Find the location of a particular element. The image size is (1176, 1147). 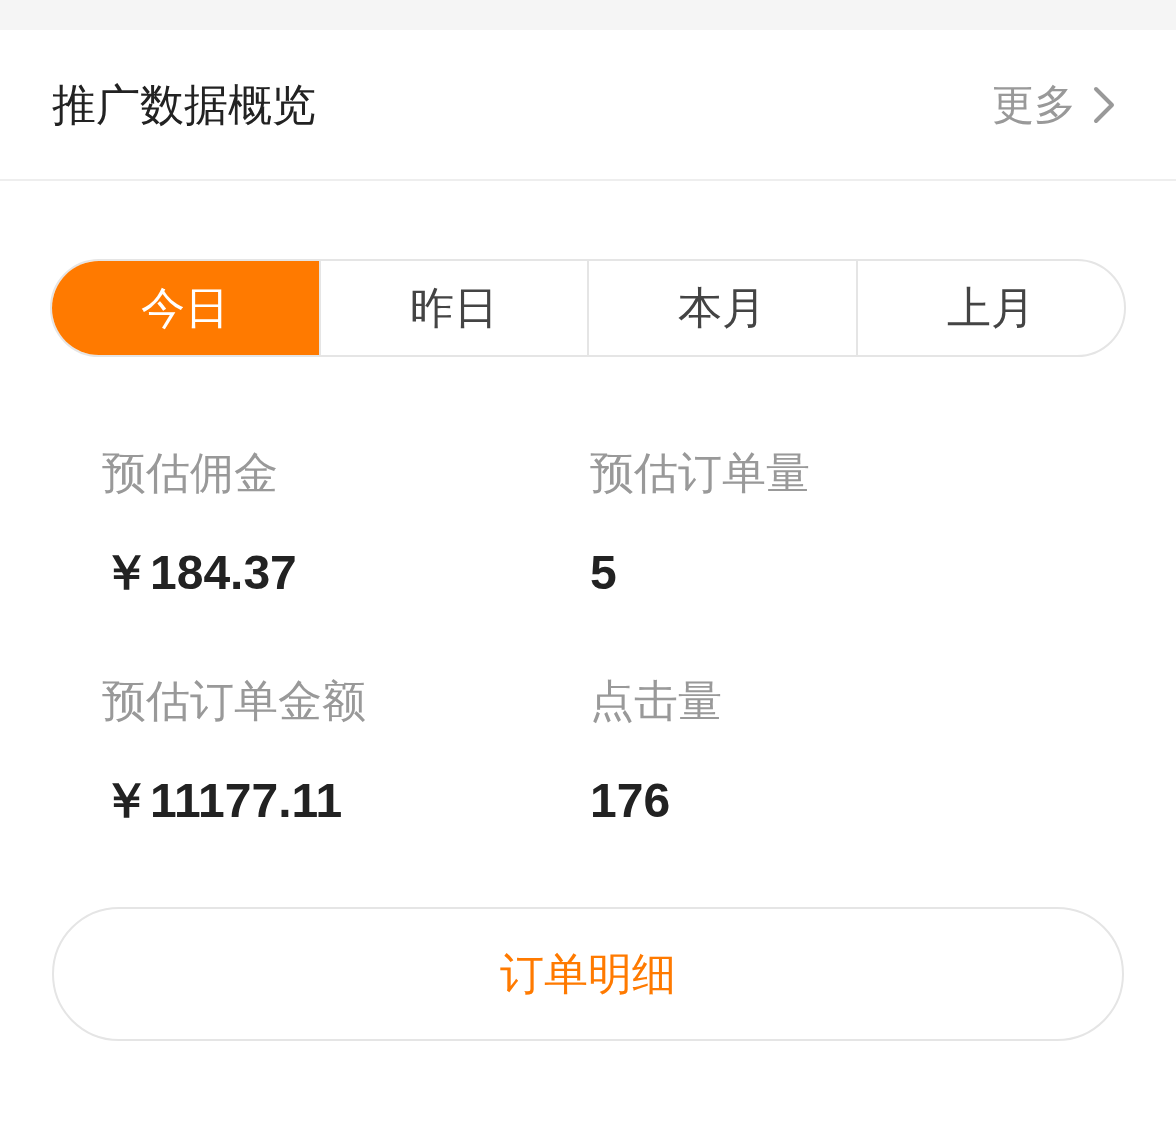

period-tab: 昨日 is located at coordinates (452, 308).